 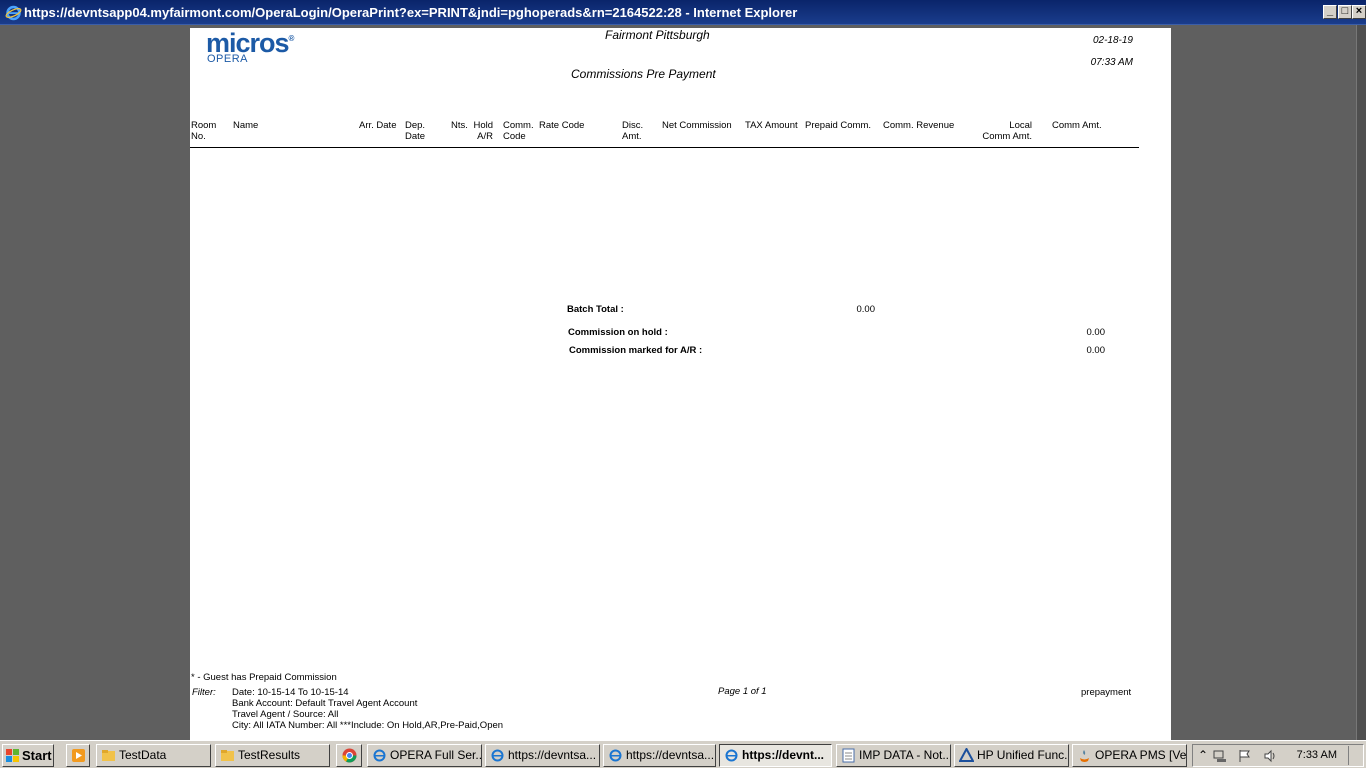 What do you see at coordinates (1330, 12) in the screenshot?
I see `minimize-button: _` at bounding box center [1330, 12].